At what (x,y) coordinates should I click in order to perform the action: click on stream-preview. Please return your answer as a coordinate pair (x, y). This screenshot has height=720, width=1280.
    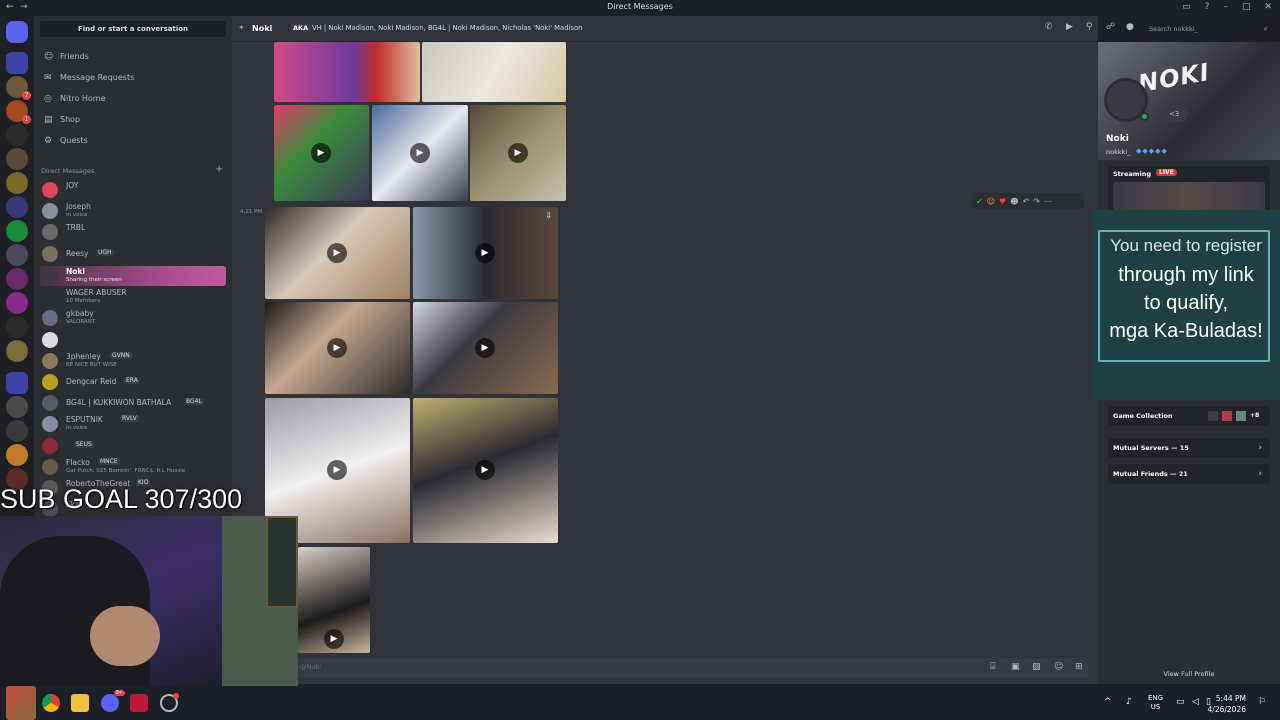
    Looking at the image, I should click on (1189, 196).